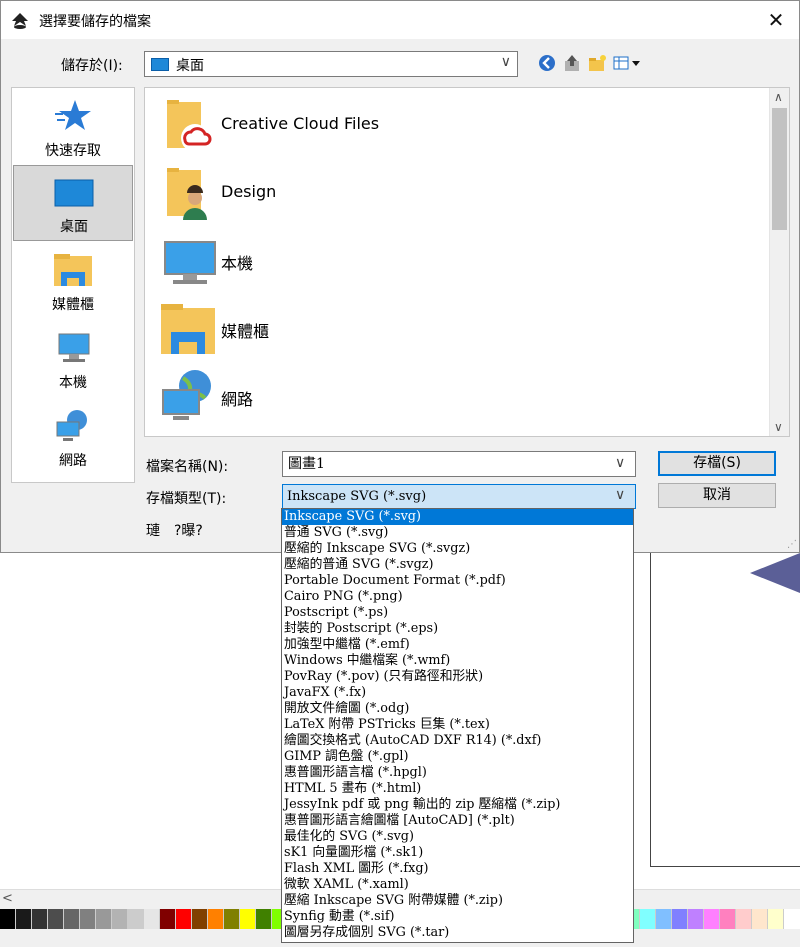 This screenshot has width=800, height=947. I want to click on save-button: 存檔(S), so click(717, 463).